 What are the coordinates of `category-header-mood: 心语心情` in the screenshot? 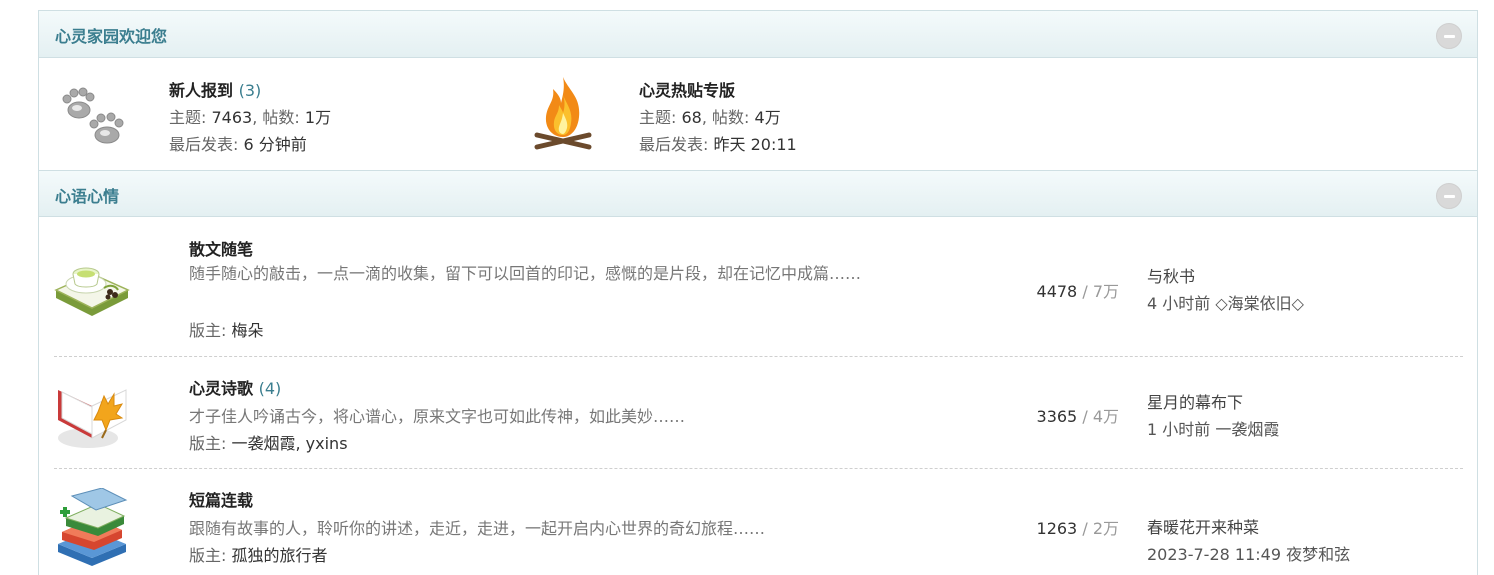 It's located at (758, 193).